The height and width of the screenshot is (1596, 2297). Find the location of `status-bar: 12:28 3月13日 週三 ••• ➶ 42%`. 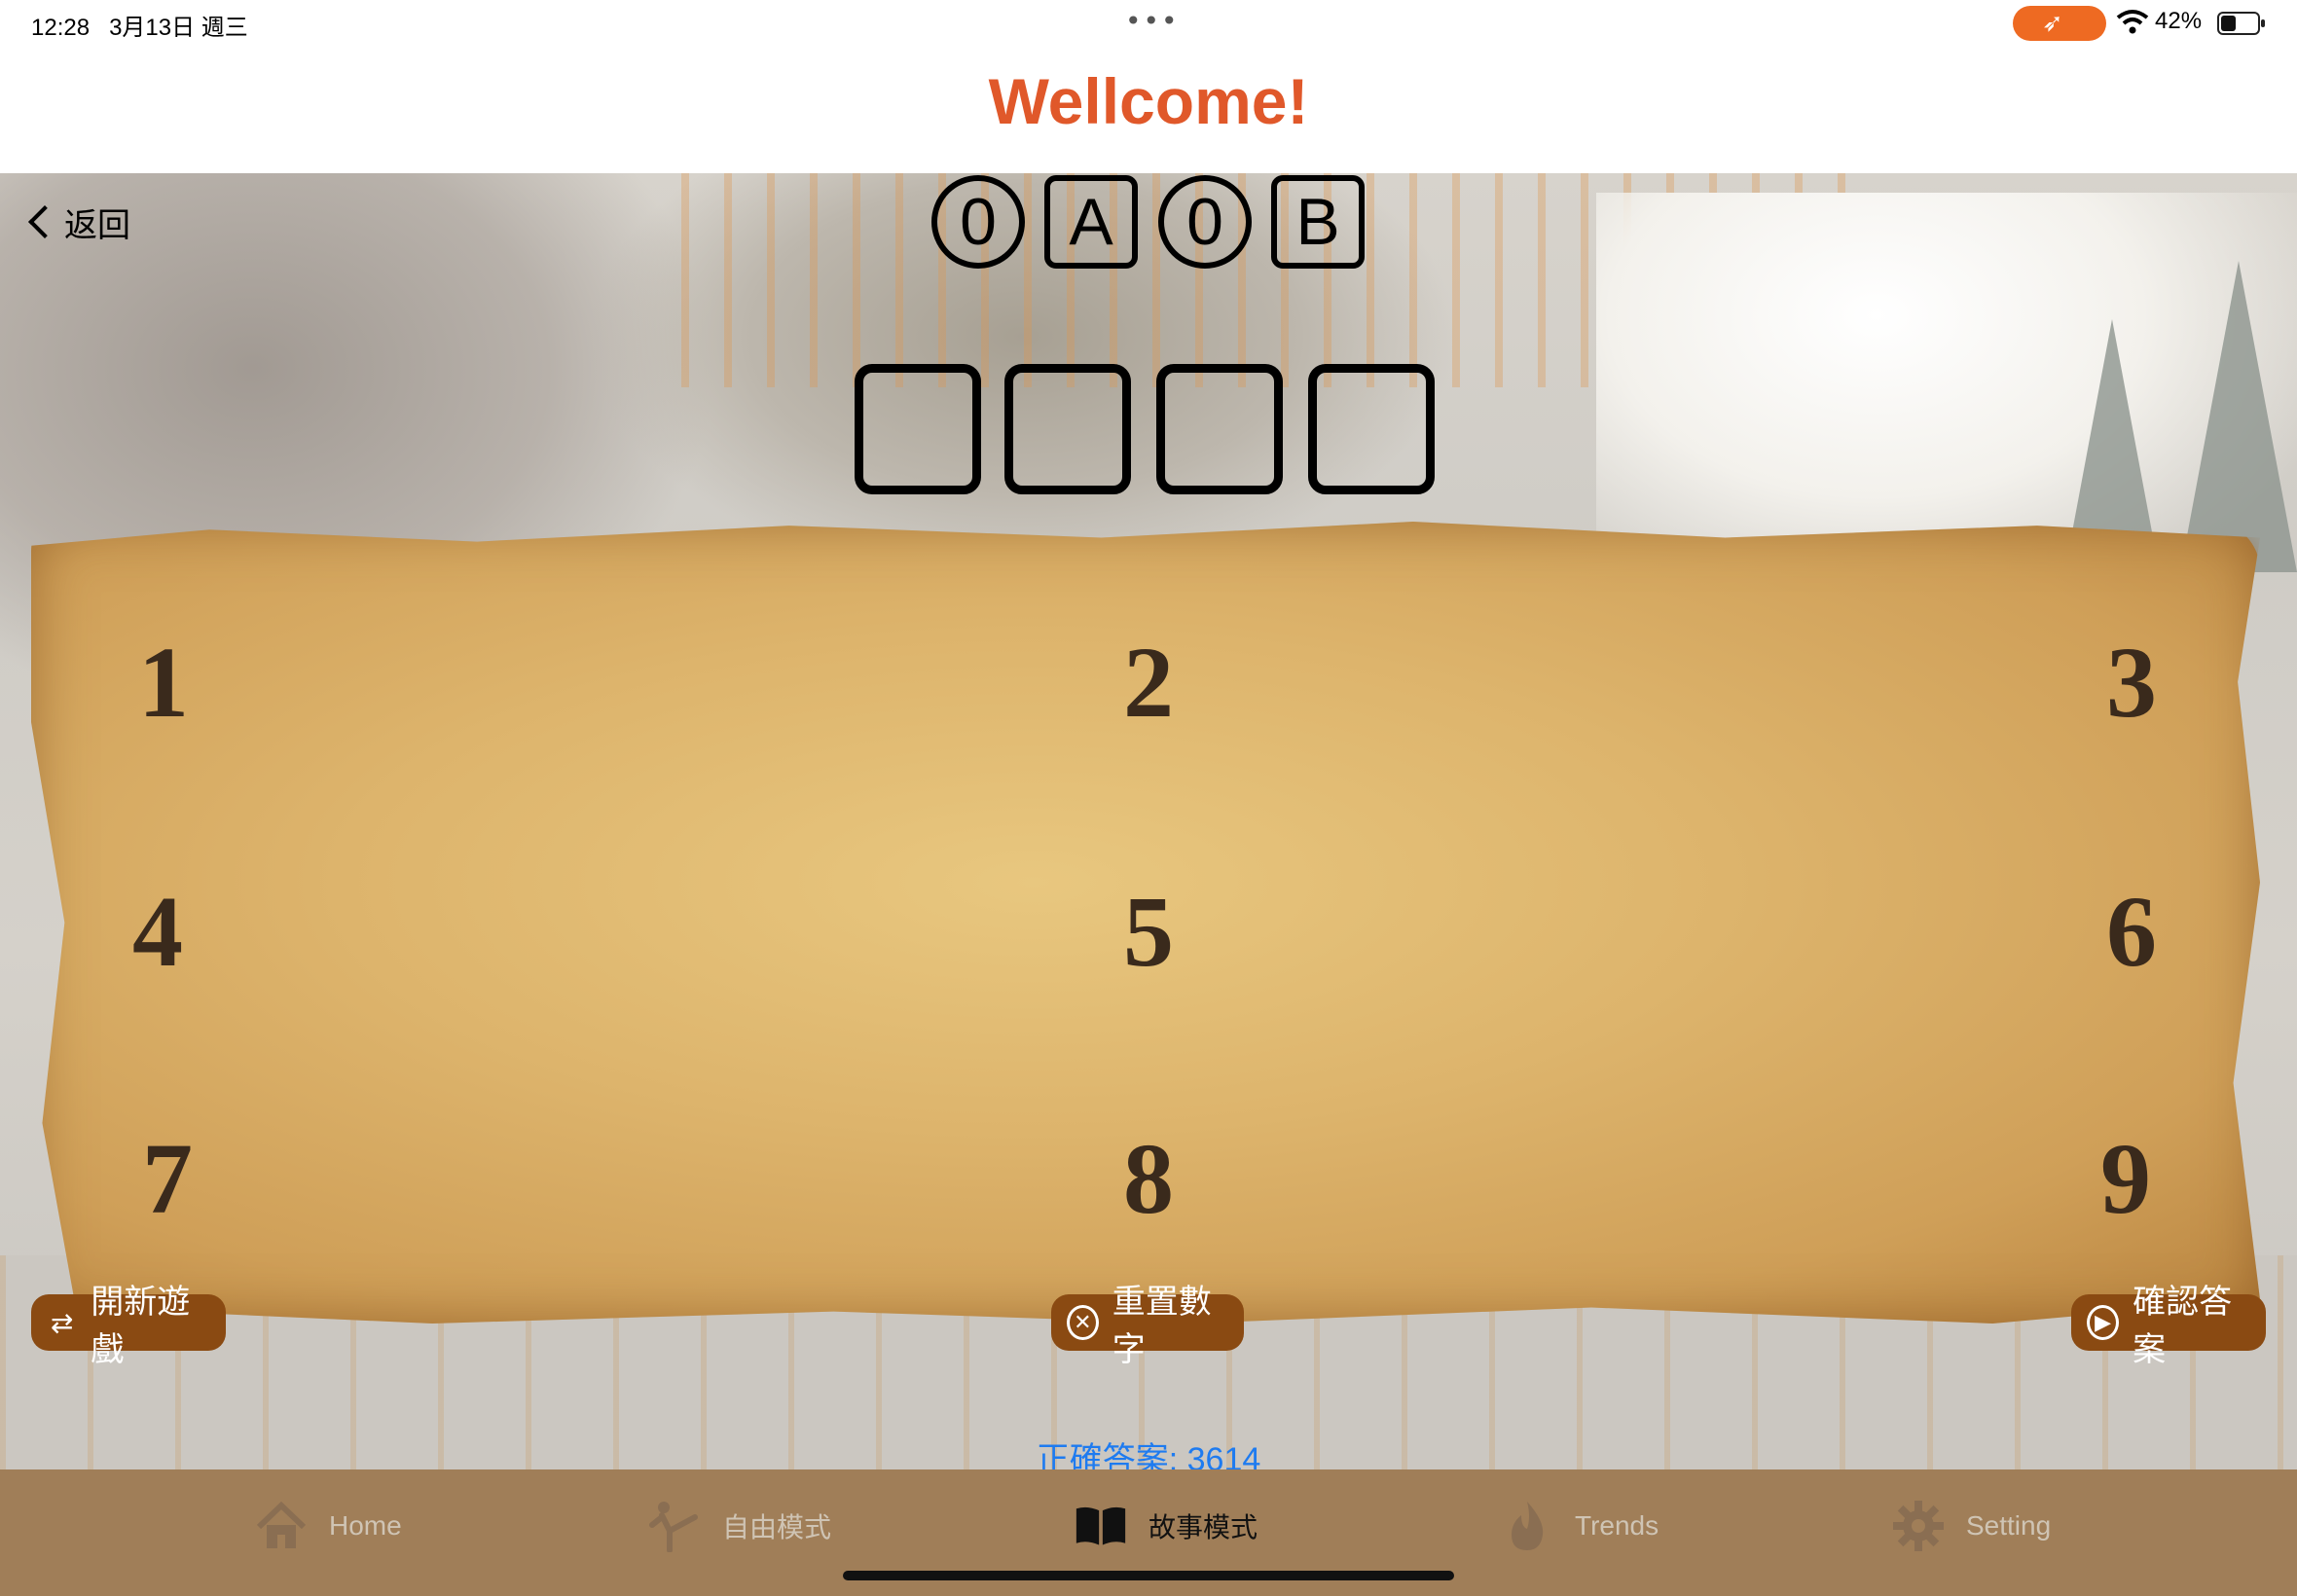

status-bar: 12:28 3月13日 週三 ••• ➶ 42% is located at coordinates (1148, 23).